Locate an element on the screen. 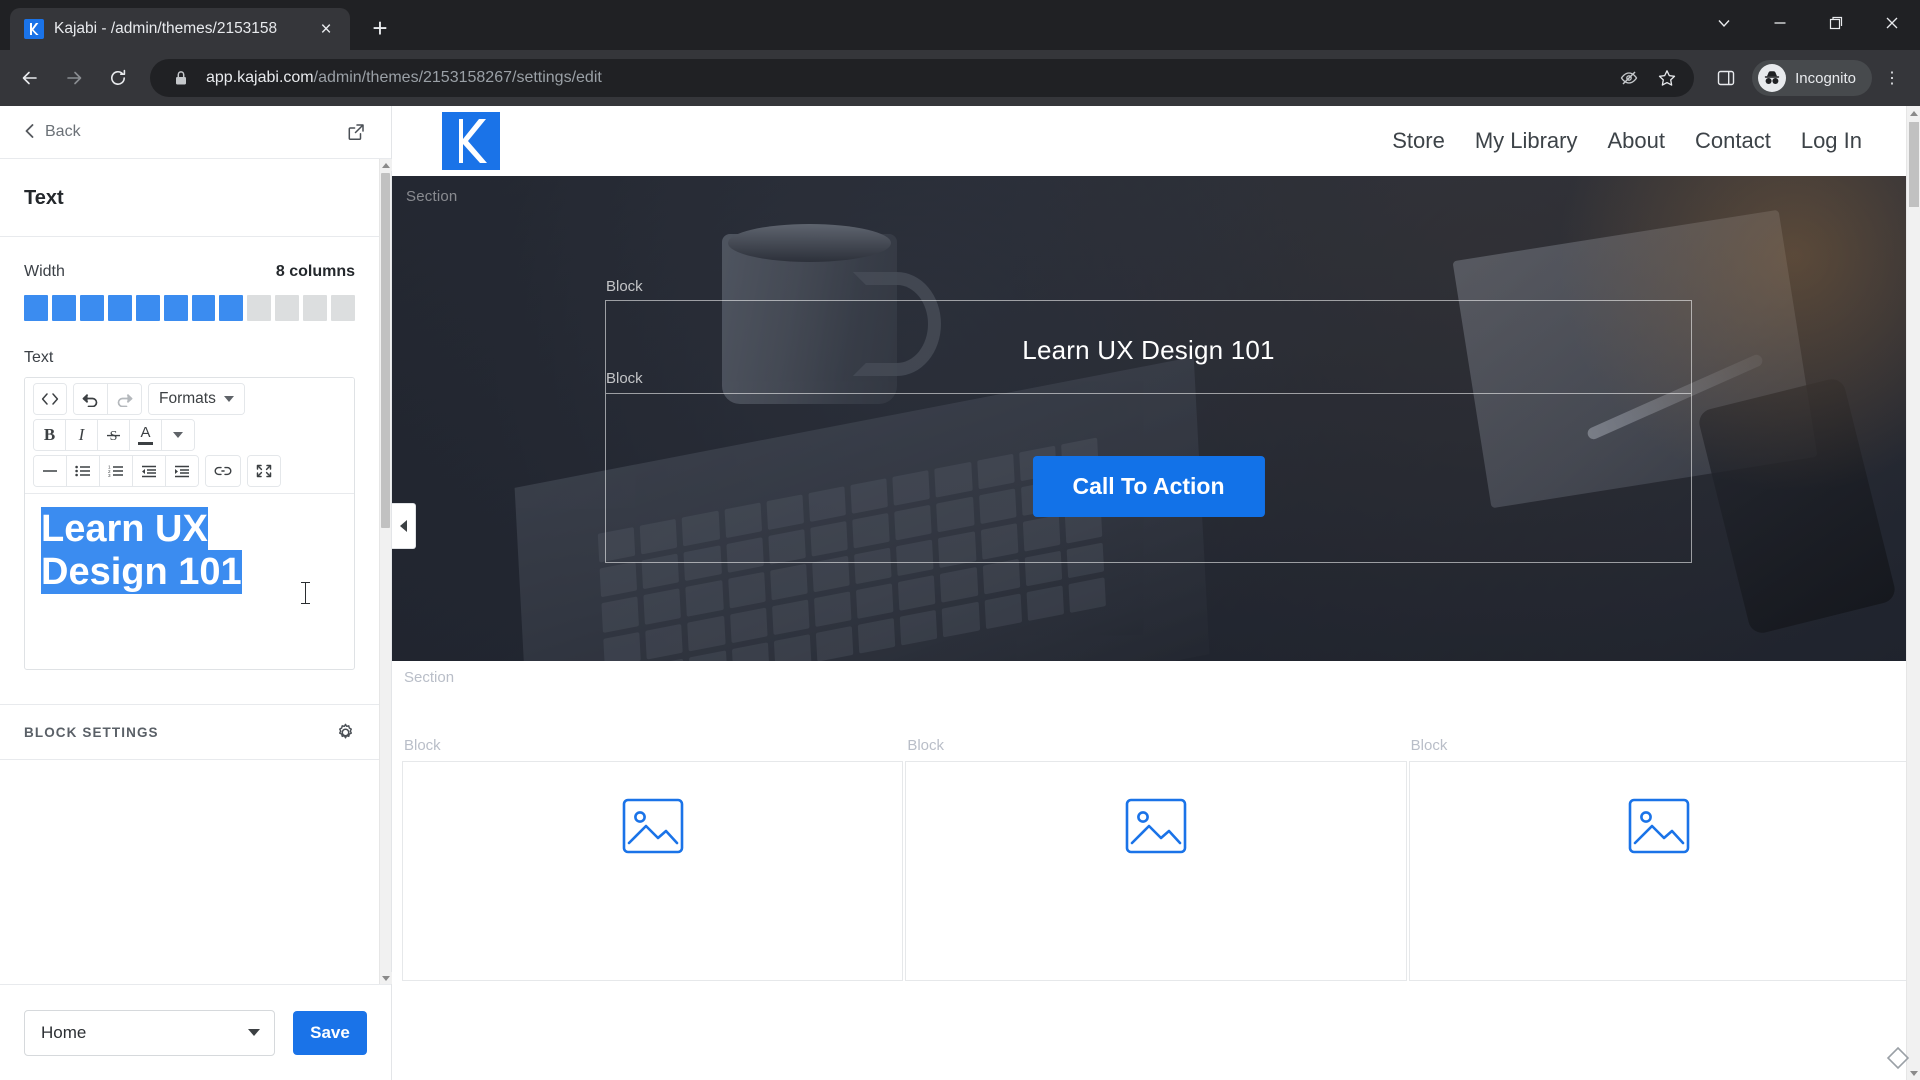 Image resolution: width=1920 pixels, height=1080 pixels. font-color-button: A is located at coordinates (146, 435).